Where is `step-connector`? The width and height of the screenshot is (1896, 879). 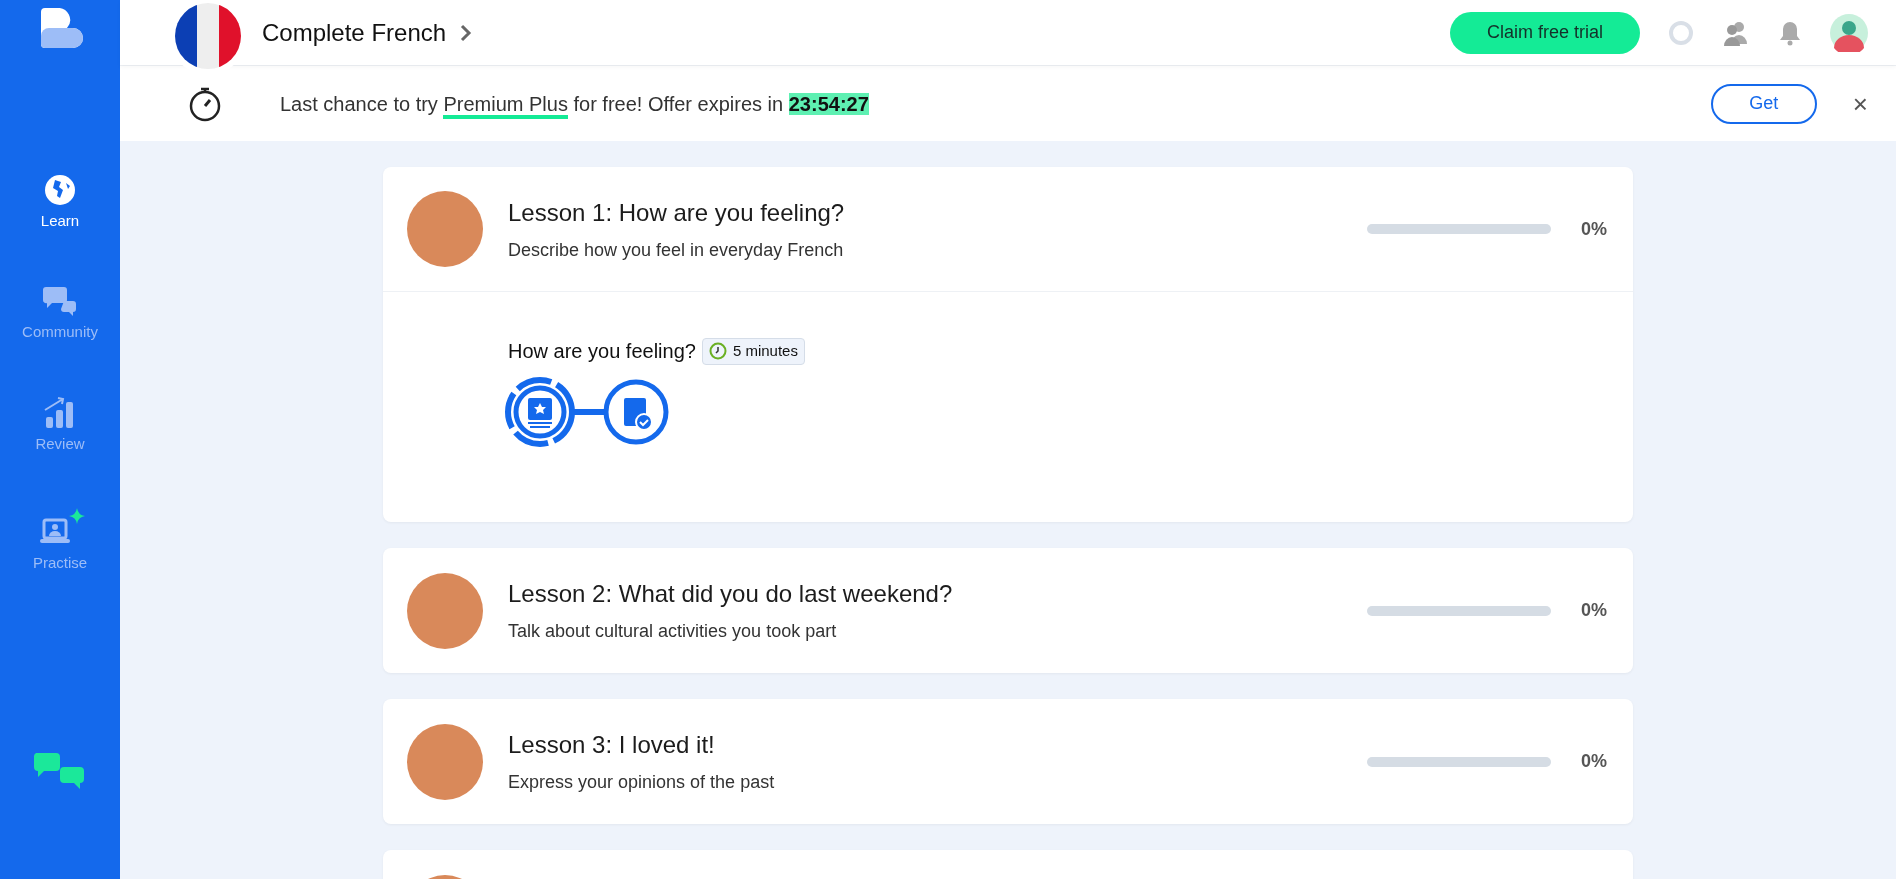
step-connector is located at coordinates (588, 412).